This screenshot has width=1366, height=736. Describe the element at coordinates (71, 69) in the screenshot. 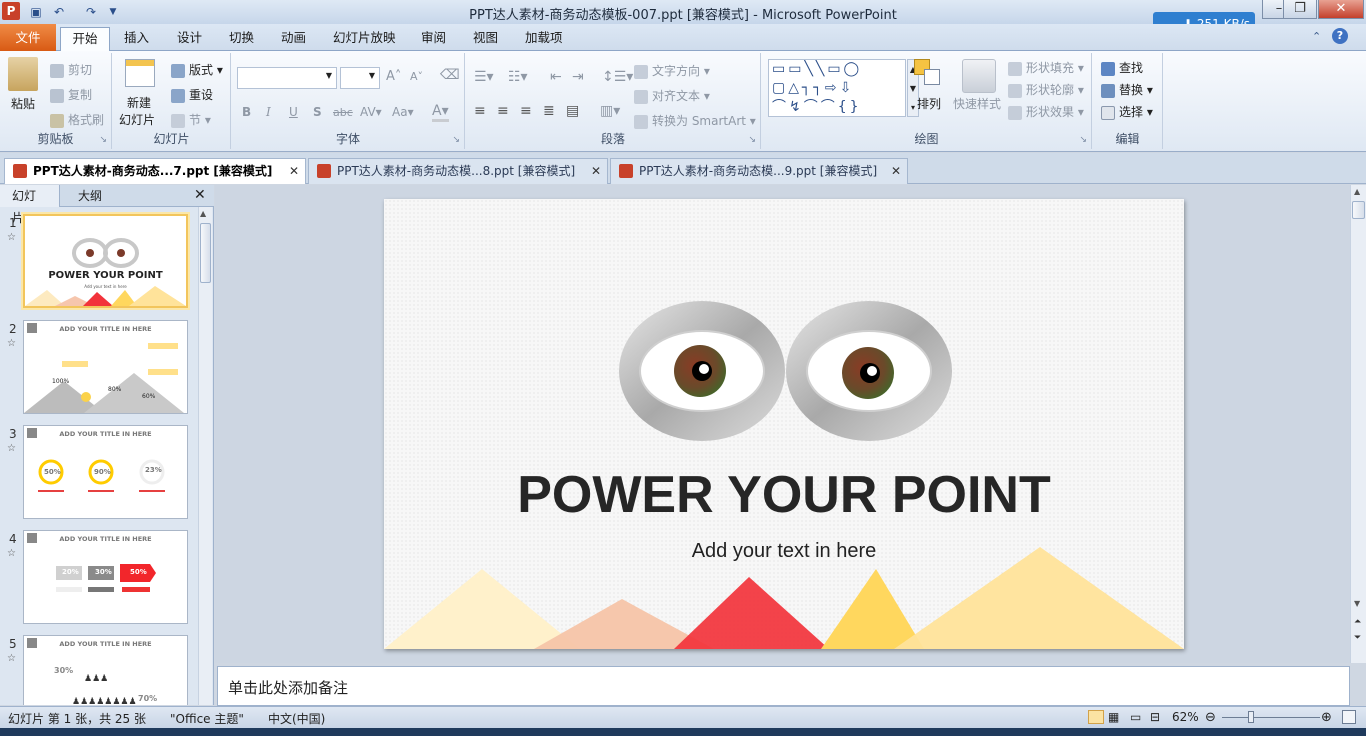

I see `cut-button: 剪切` at that location.